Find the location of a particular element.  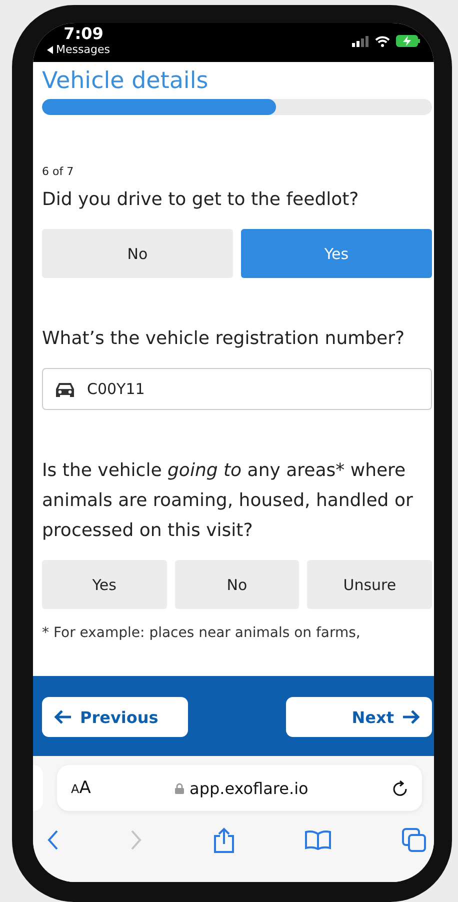

text-size-button: AA is located at coordinates (81, 788).